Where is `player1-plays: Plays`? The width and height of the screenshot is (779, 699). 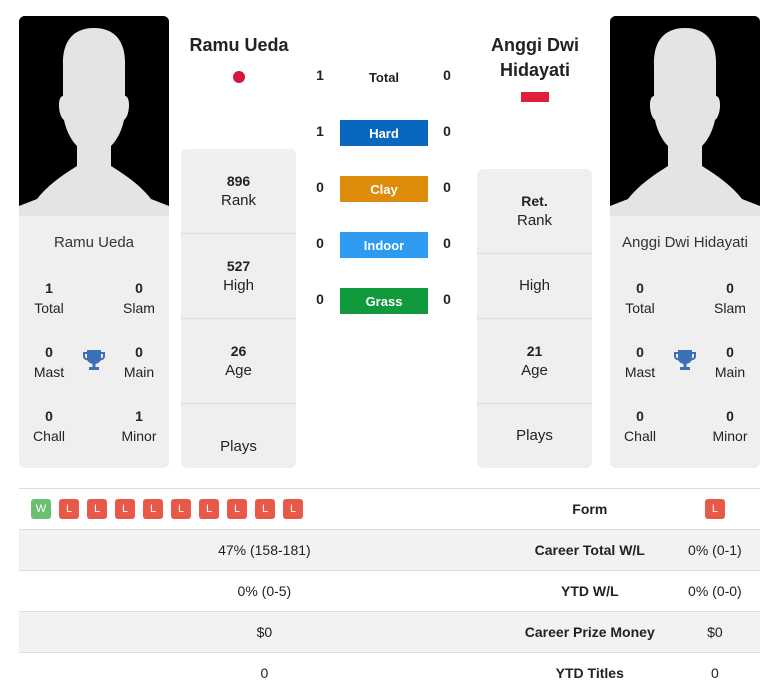 player1-plays: Plays is located at coordinates (238, 446).